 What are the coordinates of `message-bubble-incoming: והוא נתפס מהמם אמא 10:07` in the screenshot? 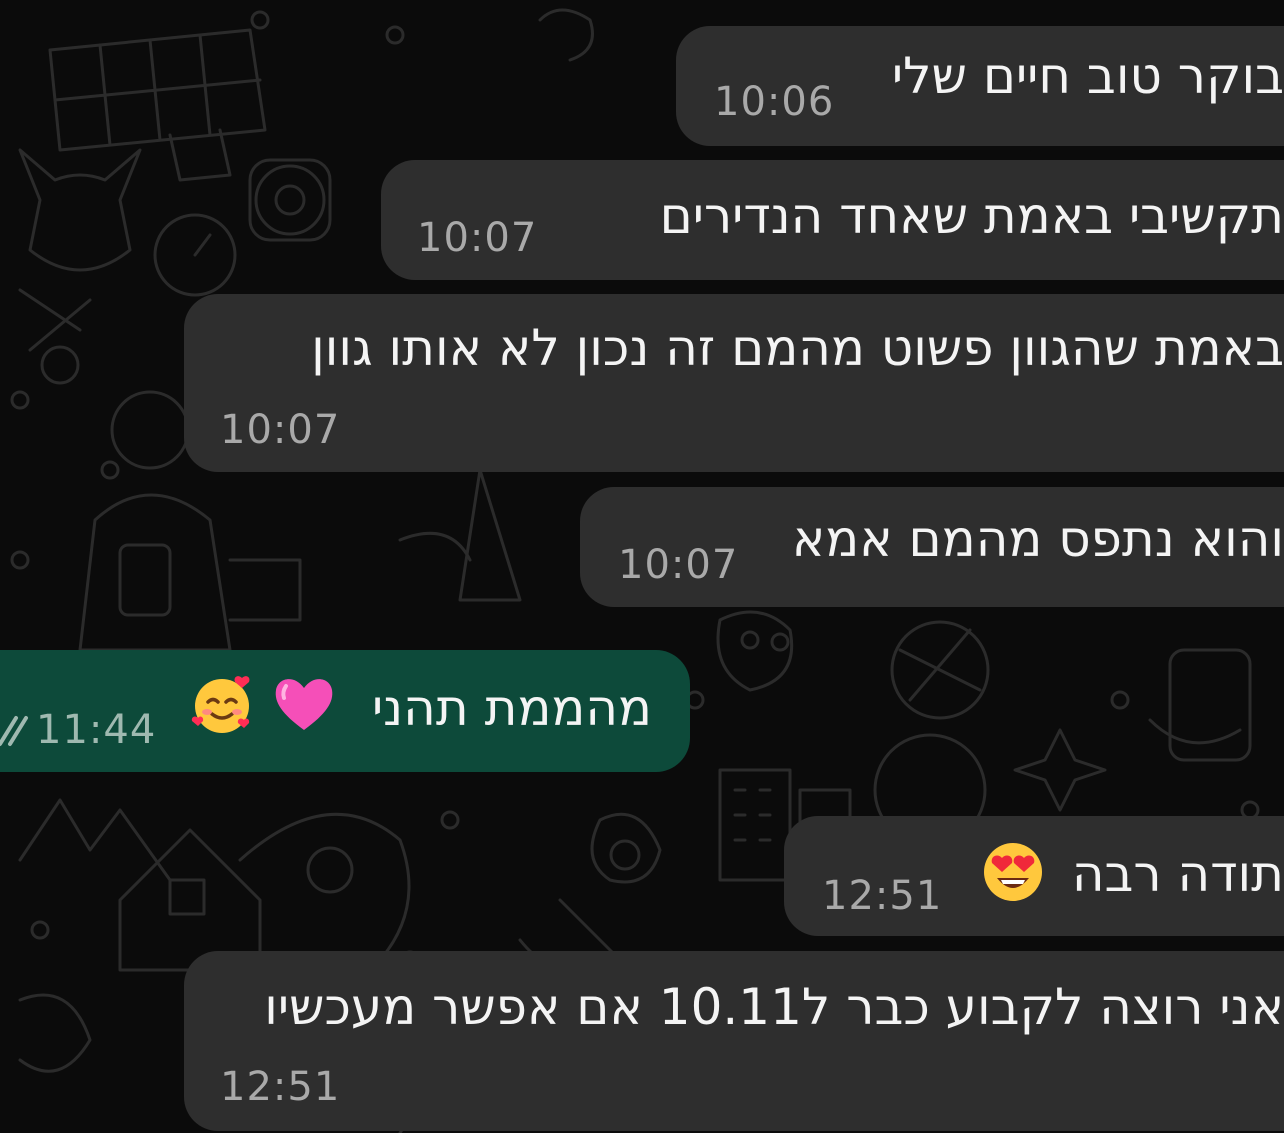 It's located at (932, 547).